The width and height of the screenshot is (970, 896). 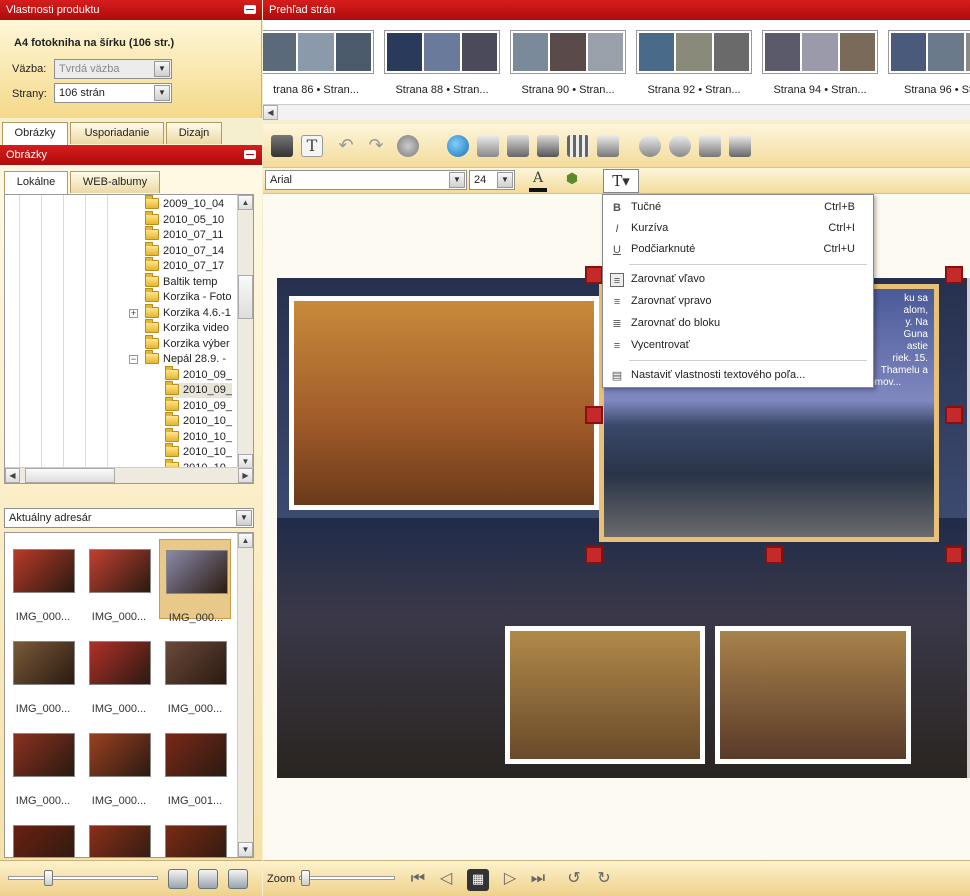 What do you see at coordinates (48, 878) in the screenshot?
I see `slider-handle` at bounding box center [48, 878].